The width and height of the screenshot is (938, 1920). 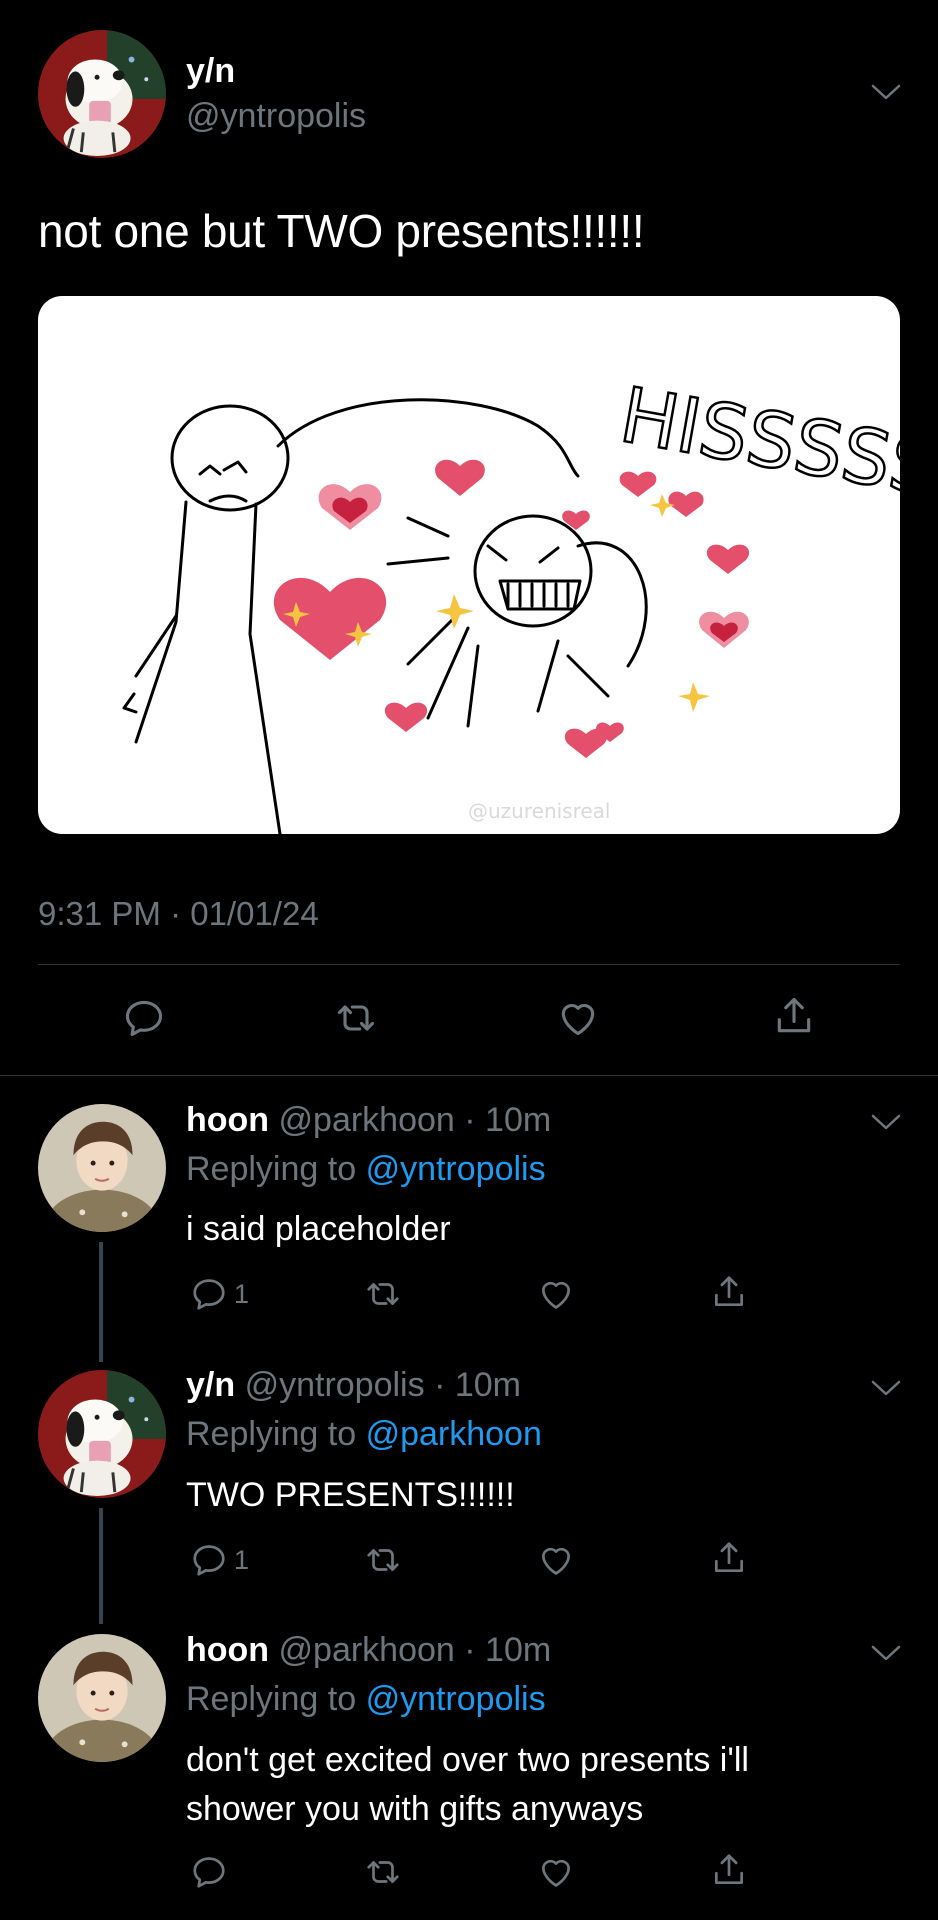 What do you see at coordinates (178, 913) in the screenshot?
I see `tweet-timestamp: 9:31 PM · 01/01/24` at bounding box center [178, 913].